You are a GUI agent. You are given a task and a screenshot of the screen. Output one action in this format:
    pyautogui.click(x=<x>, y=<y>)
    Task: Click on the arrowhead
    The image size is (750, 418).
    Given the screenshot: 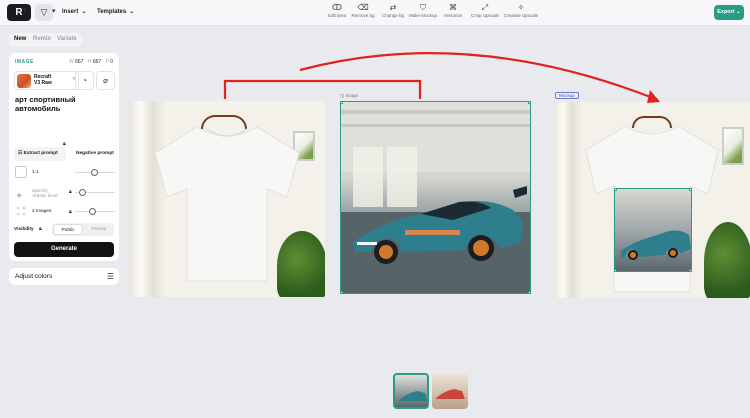 What is the action you would take?
    pyautogui.click(x=653, y=96)
    